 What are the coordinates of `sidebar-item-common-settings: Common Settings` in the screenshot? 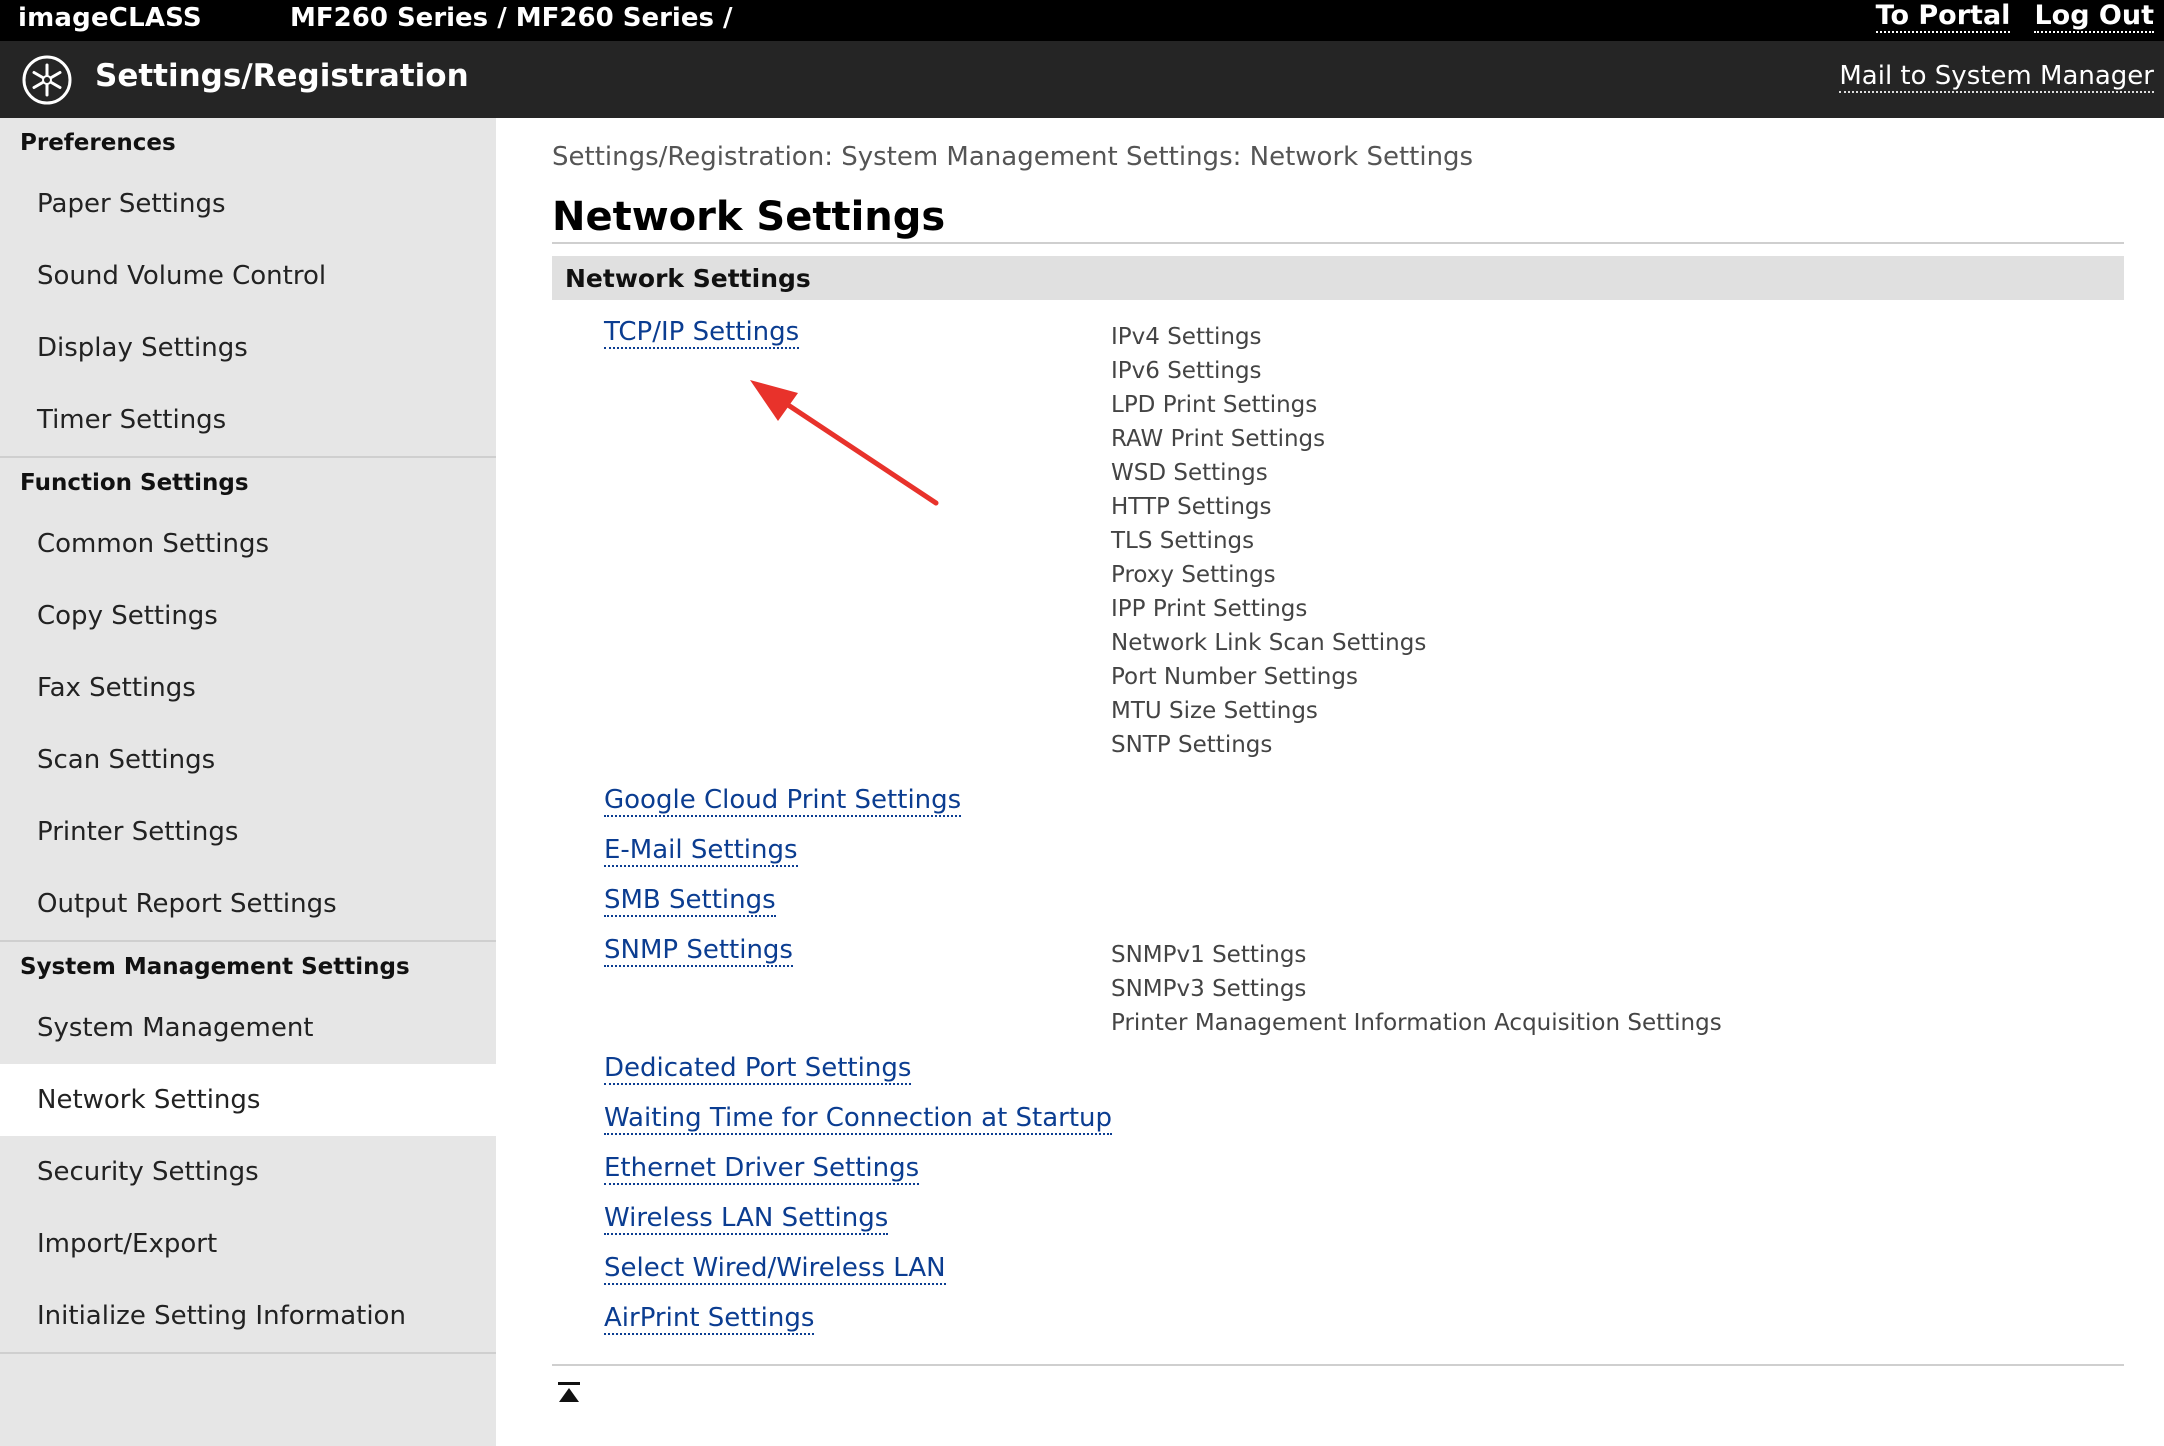 It's located at (248, 544).